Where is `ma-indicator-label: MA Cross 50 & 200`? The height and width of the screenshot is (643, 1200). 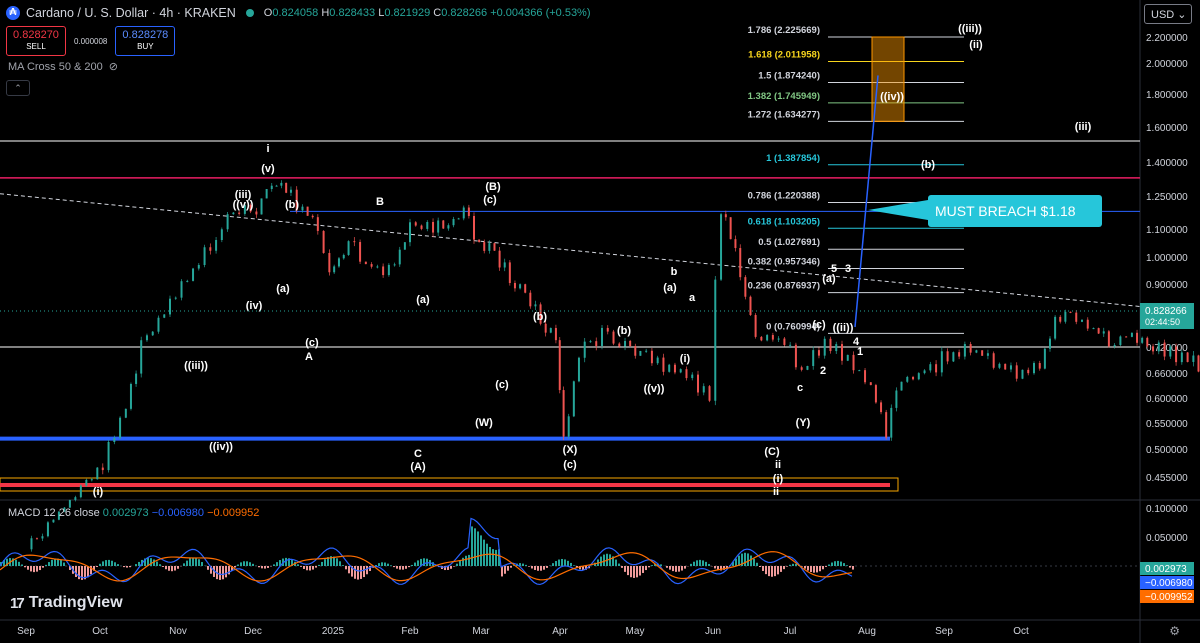
ma-indicator-label: MA Cross 50 & 200 is located at coordinates (55, 66).